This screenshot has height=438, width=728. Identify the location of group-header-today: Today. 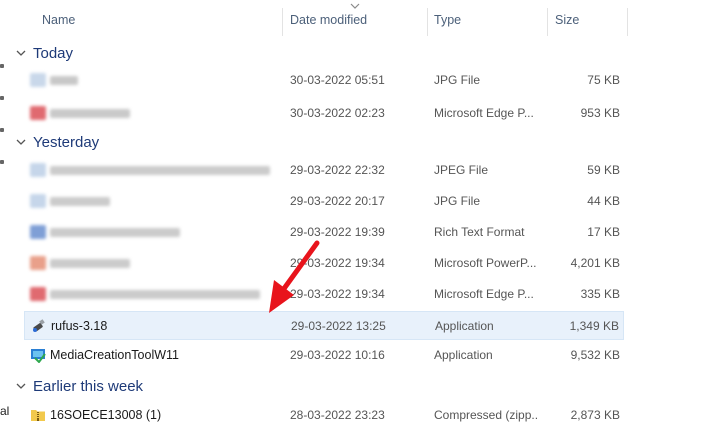
(43, 53).